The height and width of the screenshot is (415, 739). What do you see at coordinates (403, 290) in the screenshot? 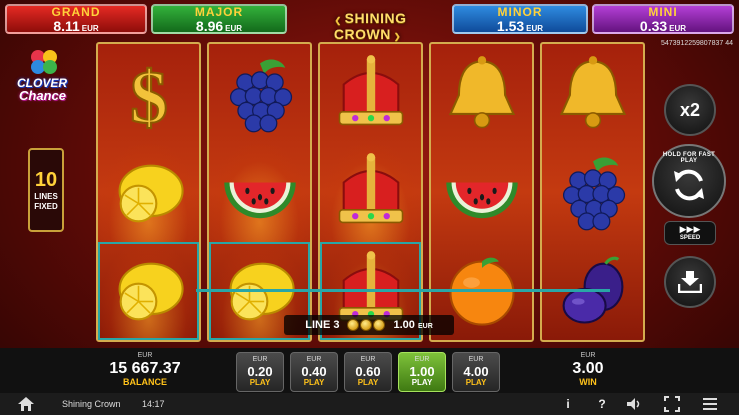
I see `winning-payline` at bounding box center [403, 290].